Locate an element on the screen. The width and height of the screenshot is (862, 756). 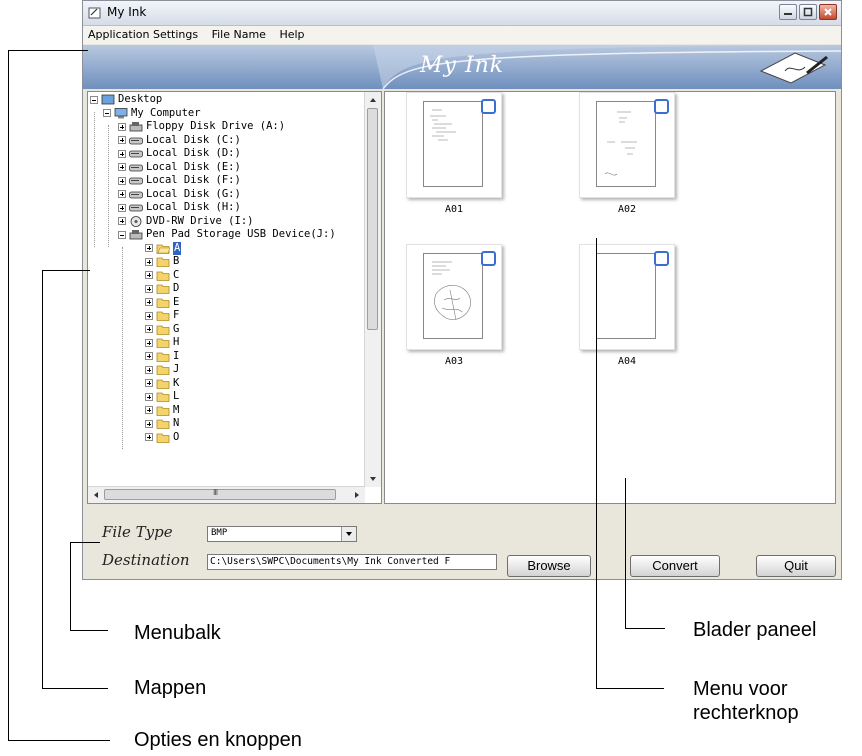
tree-node: M is located at coordinates (162, 410).